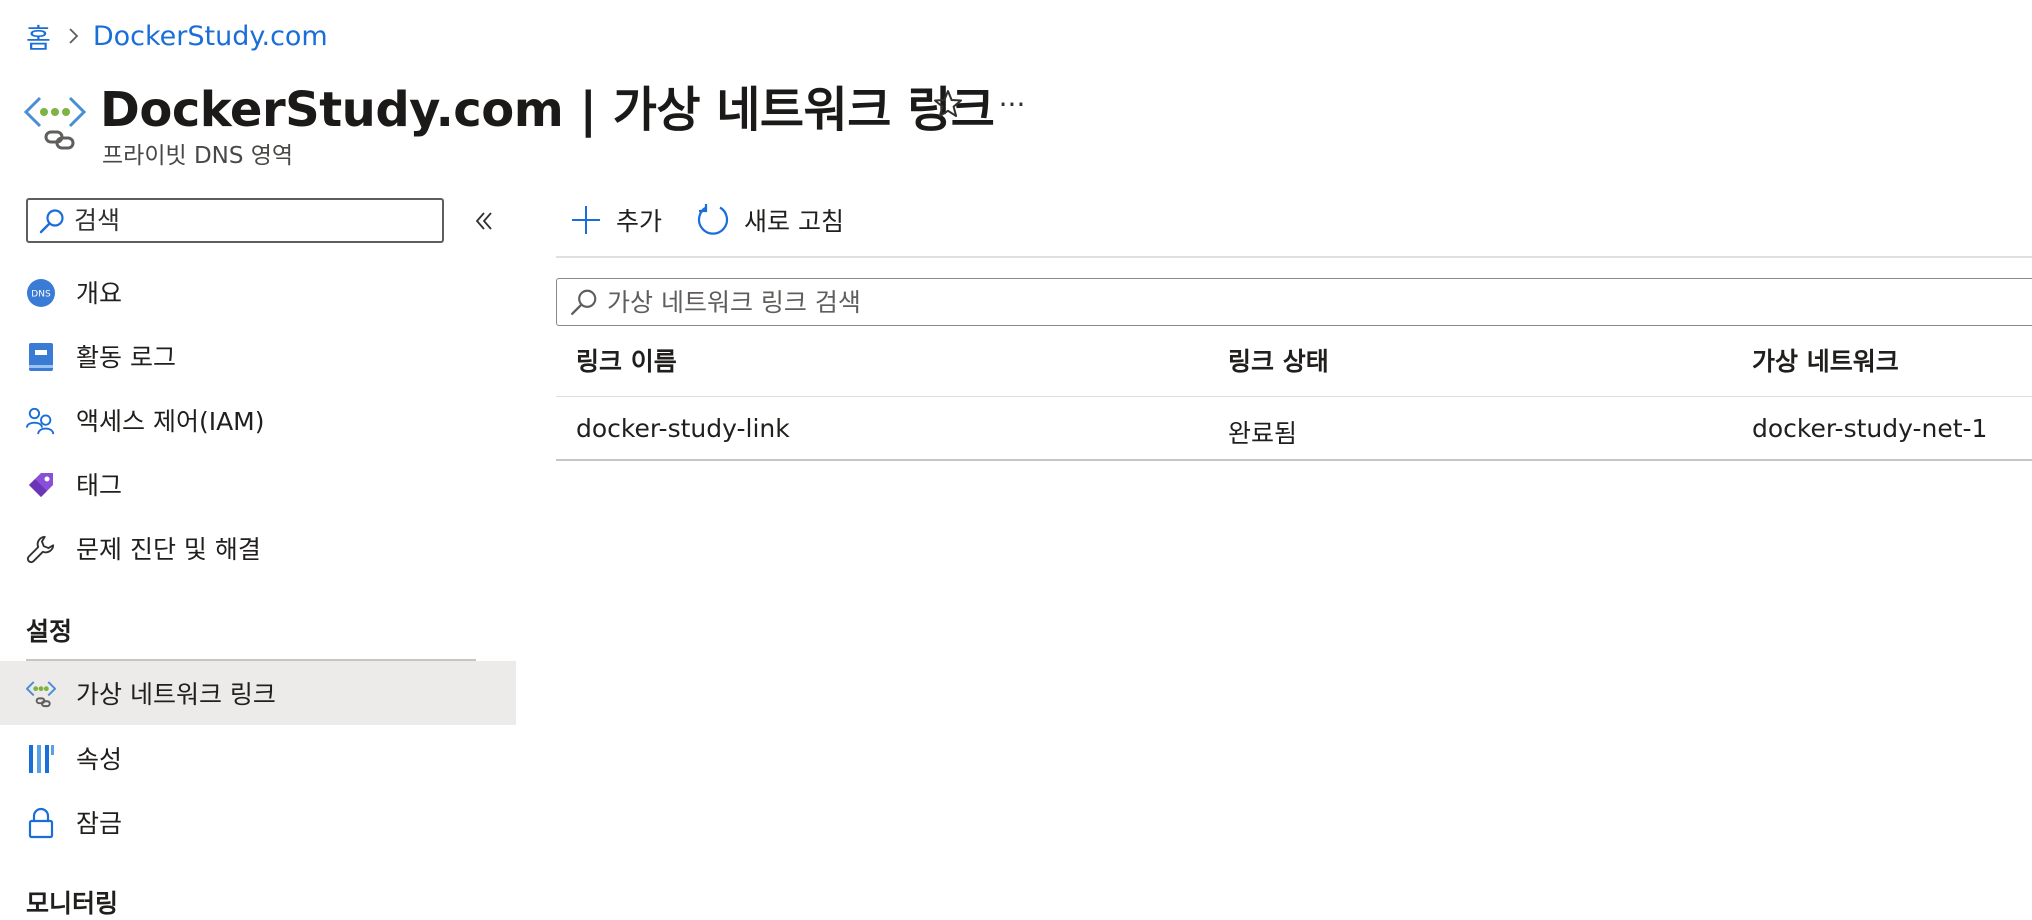 The width and height of the screenshot is (2032, 920). Describe the element at coordinates (99, 485) in the screenshot. I see `nav-item-label: 태그` at that location.